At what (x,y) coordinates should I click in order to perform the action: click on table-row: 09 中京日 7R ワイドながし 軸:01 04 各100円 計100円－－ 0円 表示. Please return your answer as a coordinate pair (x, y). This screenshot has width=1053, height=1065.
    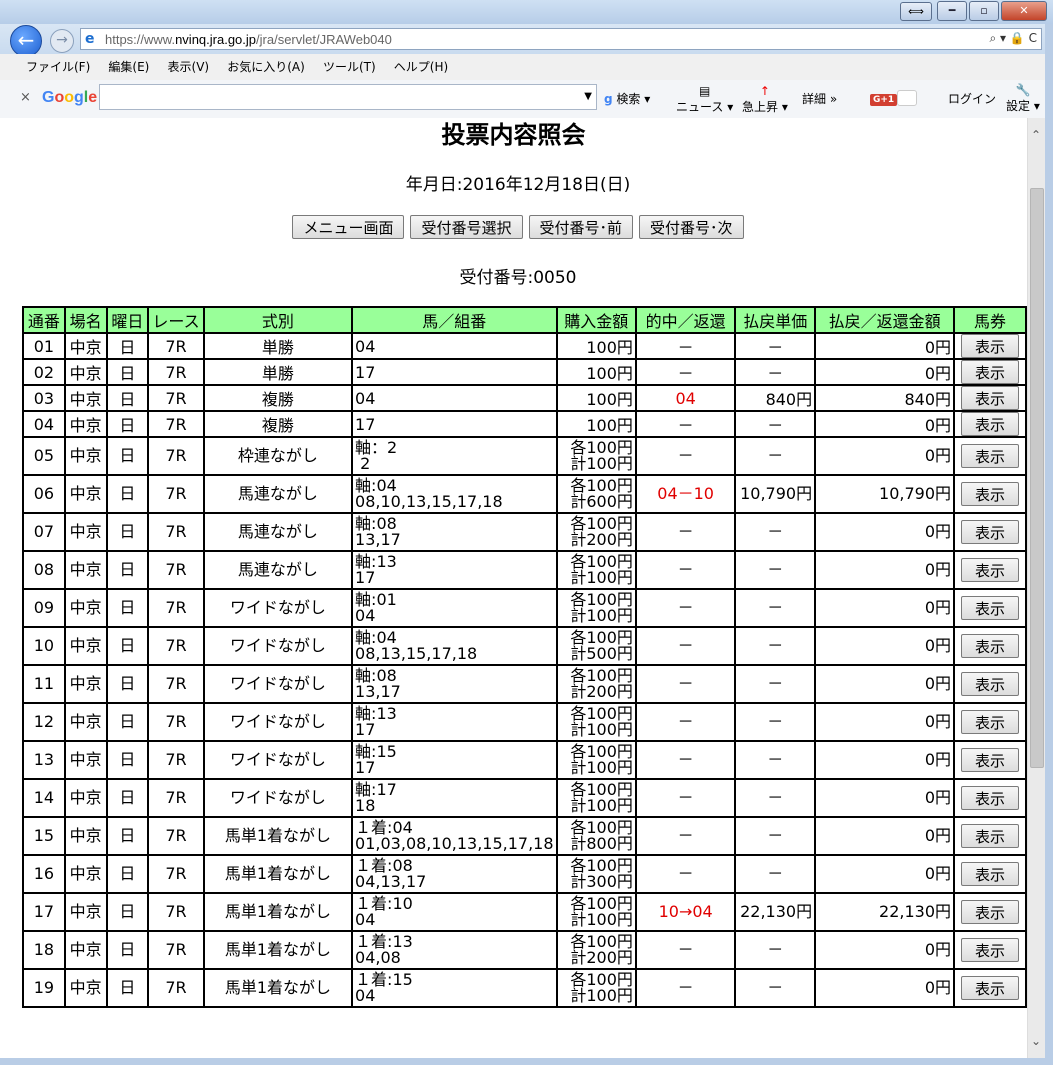
    Looking at the image, I should click on (524, 608).